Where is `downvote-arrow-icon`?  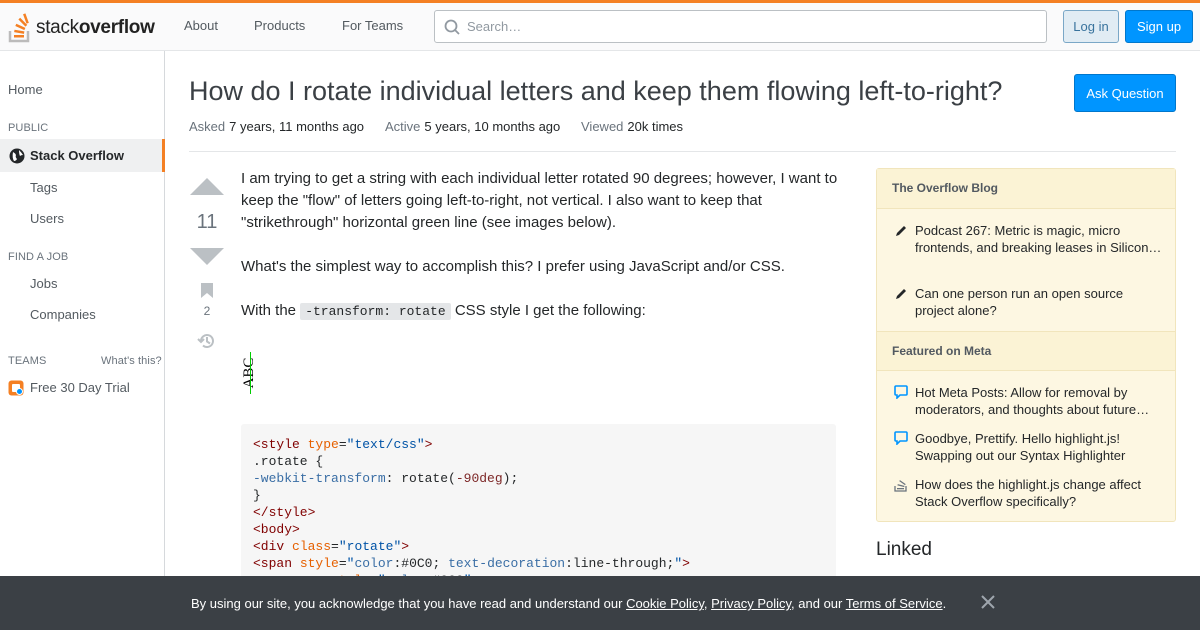 downvote-arrow-icon is located at coordinates (207, 256).